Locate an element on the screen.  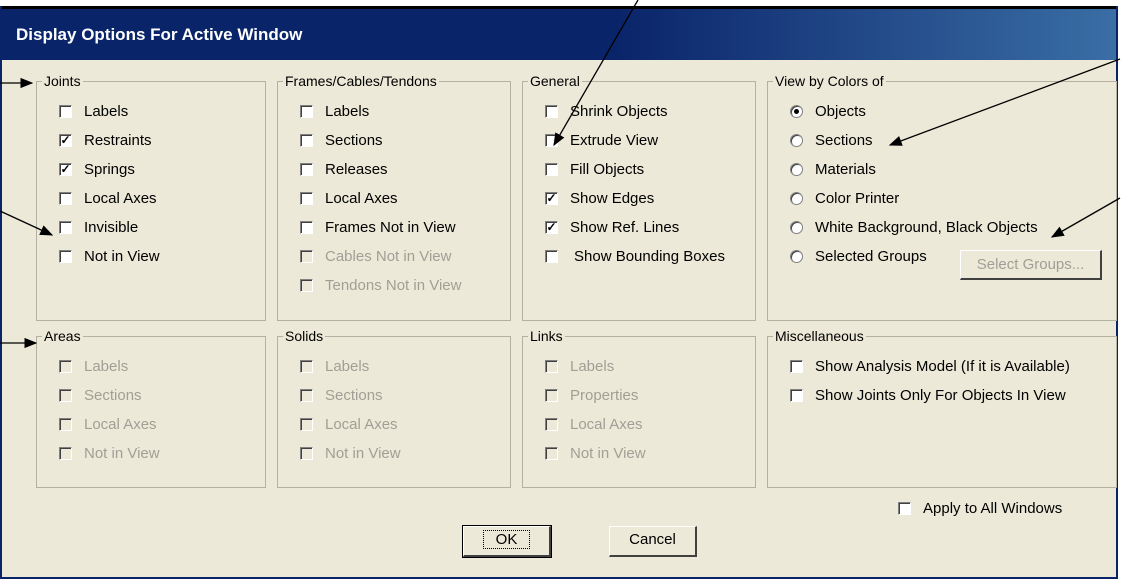
arrow-sections is located at coordinates (1004, 102).